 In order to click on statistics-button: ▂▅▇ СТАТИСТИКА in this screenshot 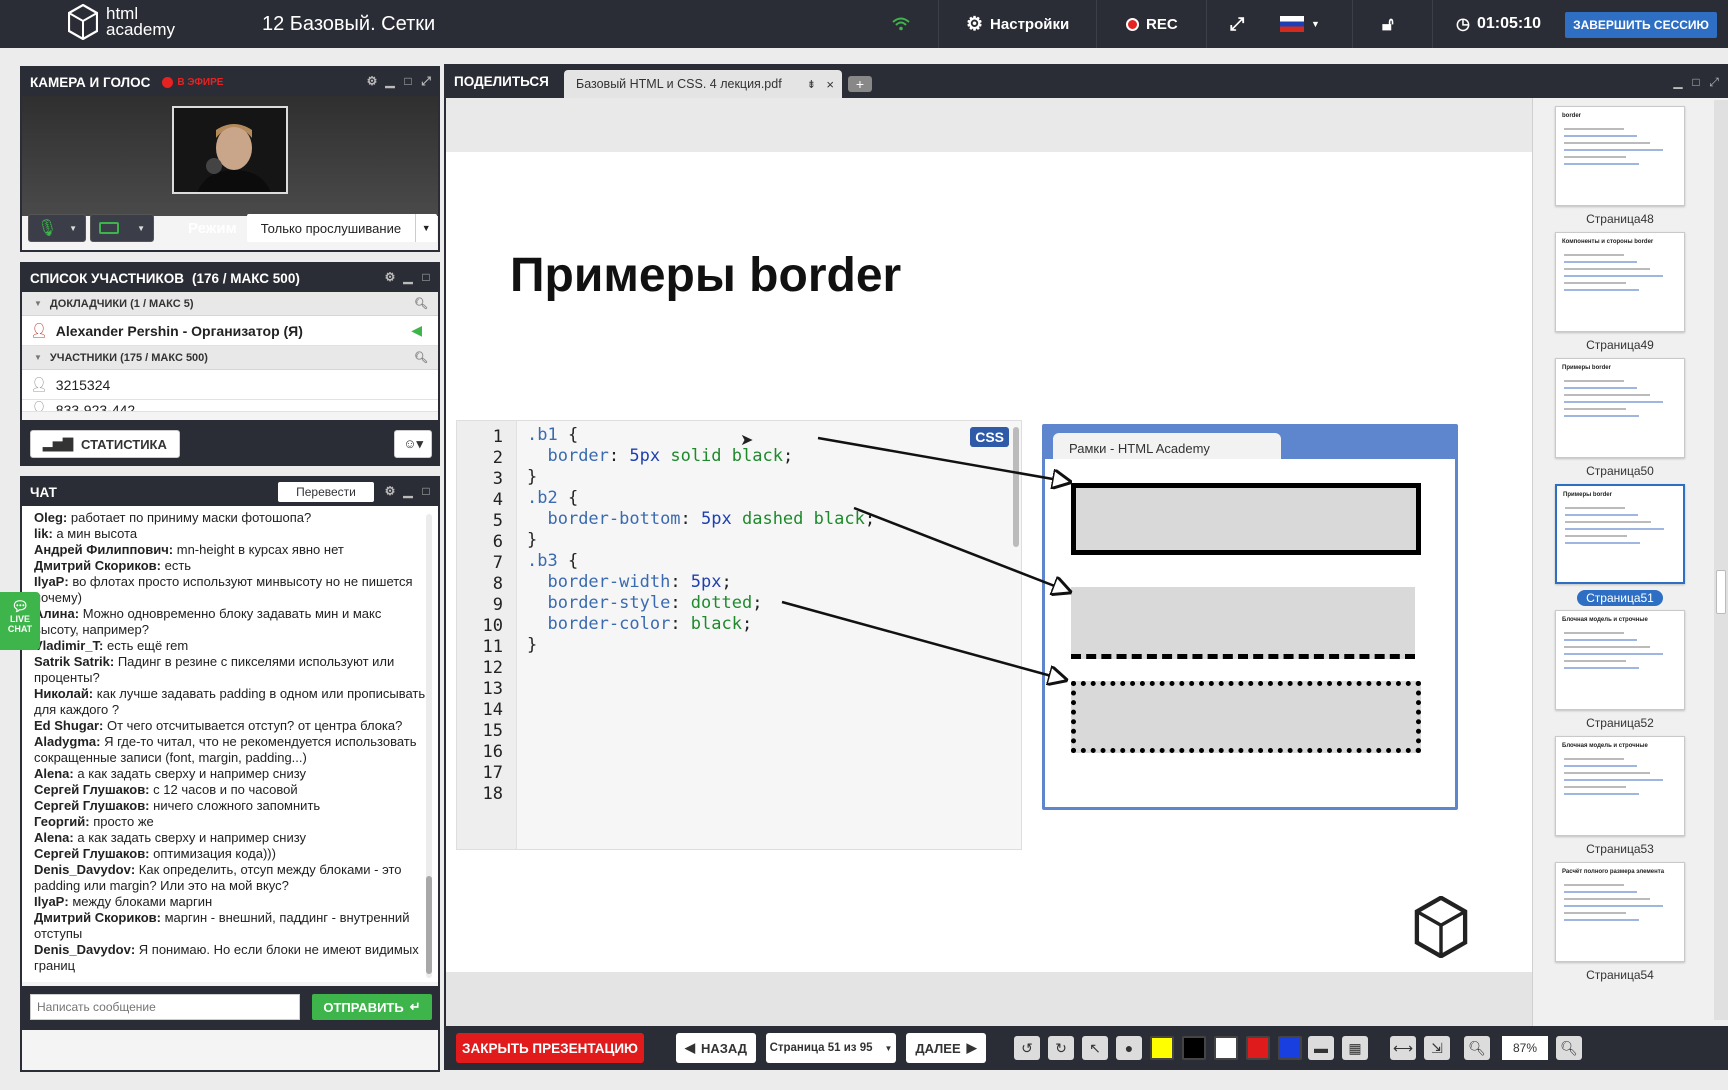, I will do `click(105, 444)`.